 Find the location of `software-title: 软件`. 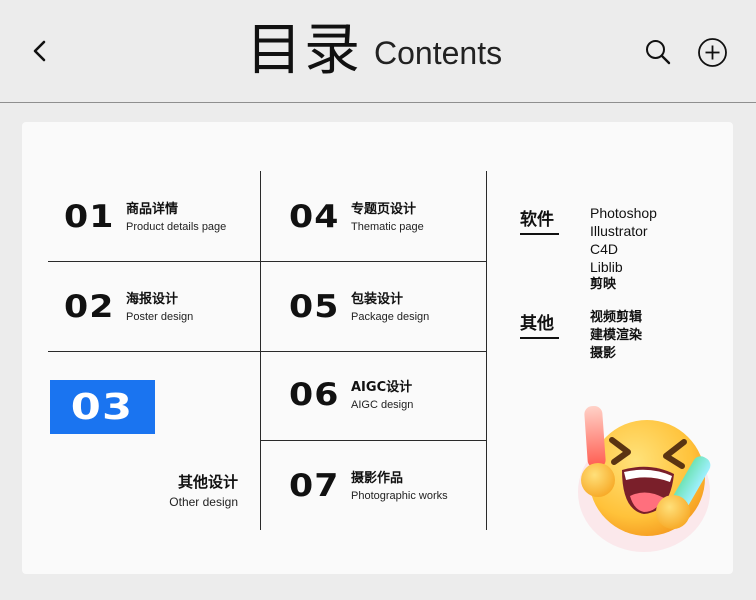

software-title: 软件 is located at coordinates (539, 220).